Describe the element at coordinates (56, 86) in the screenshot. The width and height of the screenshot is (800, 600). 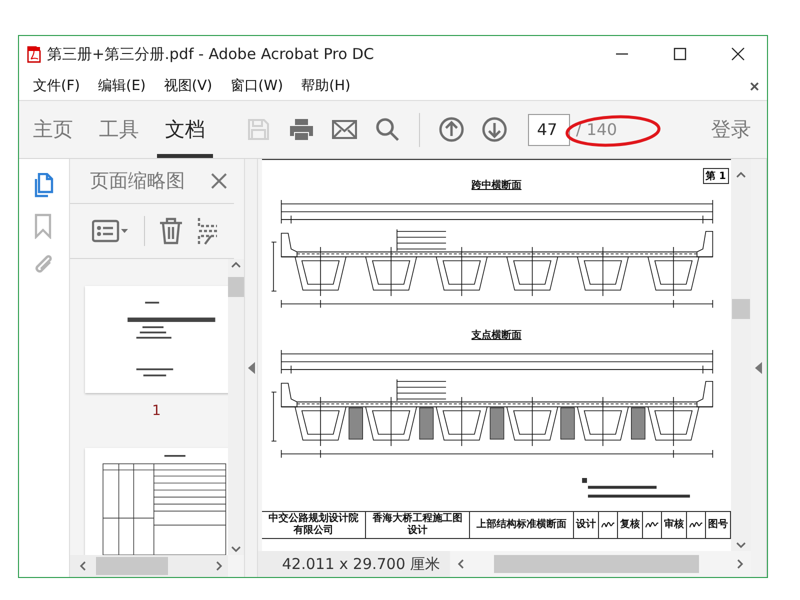
I see `menu-item: 文件(F)` at that location.